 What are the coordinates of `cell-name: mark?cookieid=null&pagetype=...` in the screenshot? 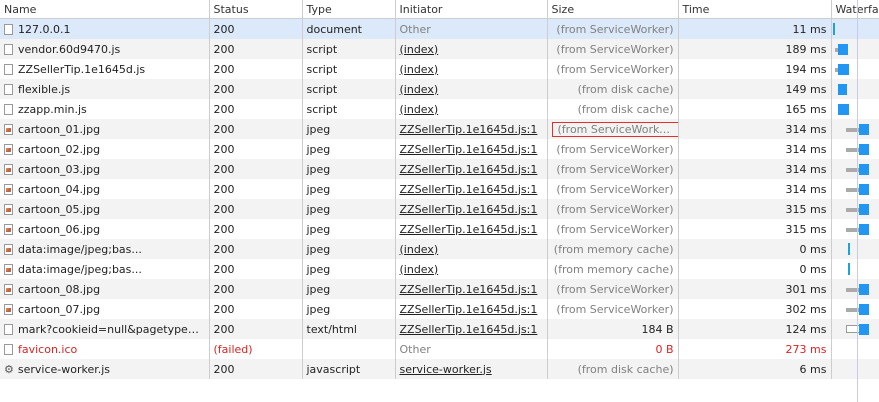 It's located at (105, 329).